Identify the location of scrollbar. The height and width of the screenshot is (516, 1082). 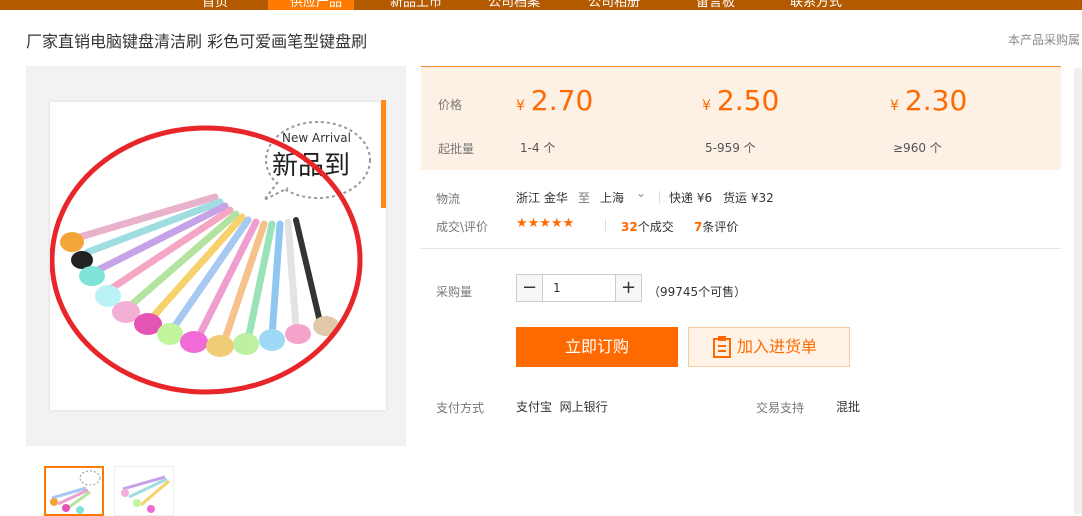
(1078, 291).